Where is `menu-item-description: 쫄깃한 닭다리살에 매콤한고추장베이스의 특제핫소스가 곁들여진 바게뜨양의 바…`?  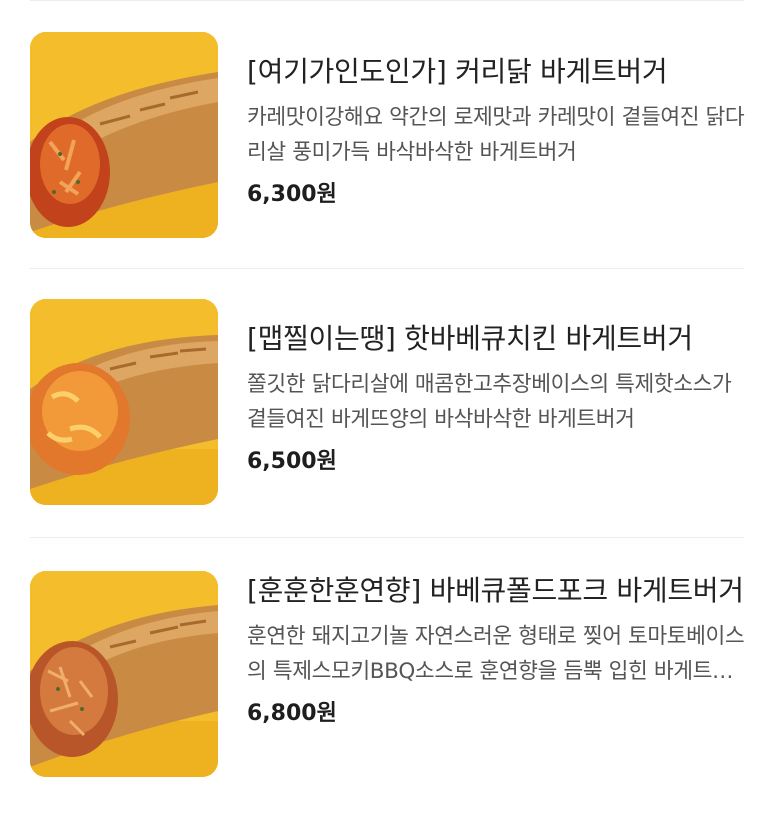
menu-item-description: 쫄깃한 닭다리살에 매콤한고추장베이스의 특제핫소스가 곁들여진 바게뜨양의 바… is located at coordinates (489, 402).